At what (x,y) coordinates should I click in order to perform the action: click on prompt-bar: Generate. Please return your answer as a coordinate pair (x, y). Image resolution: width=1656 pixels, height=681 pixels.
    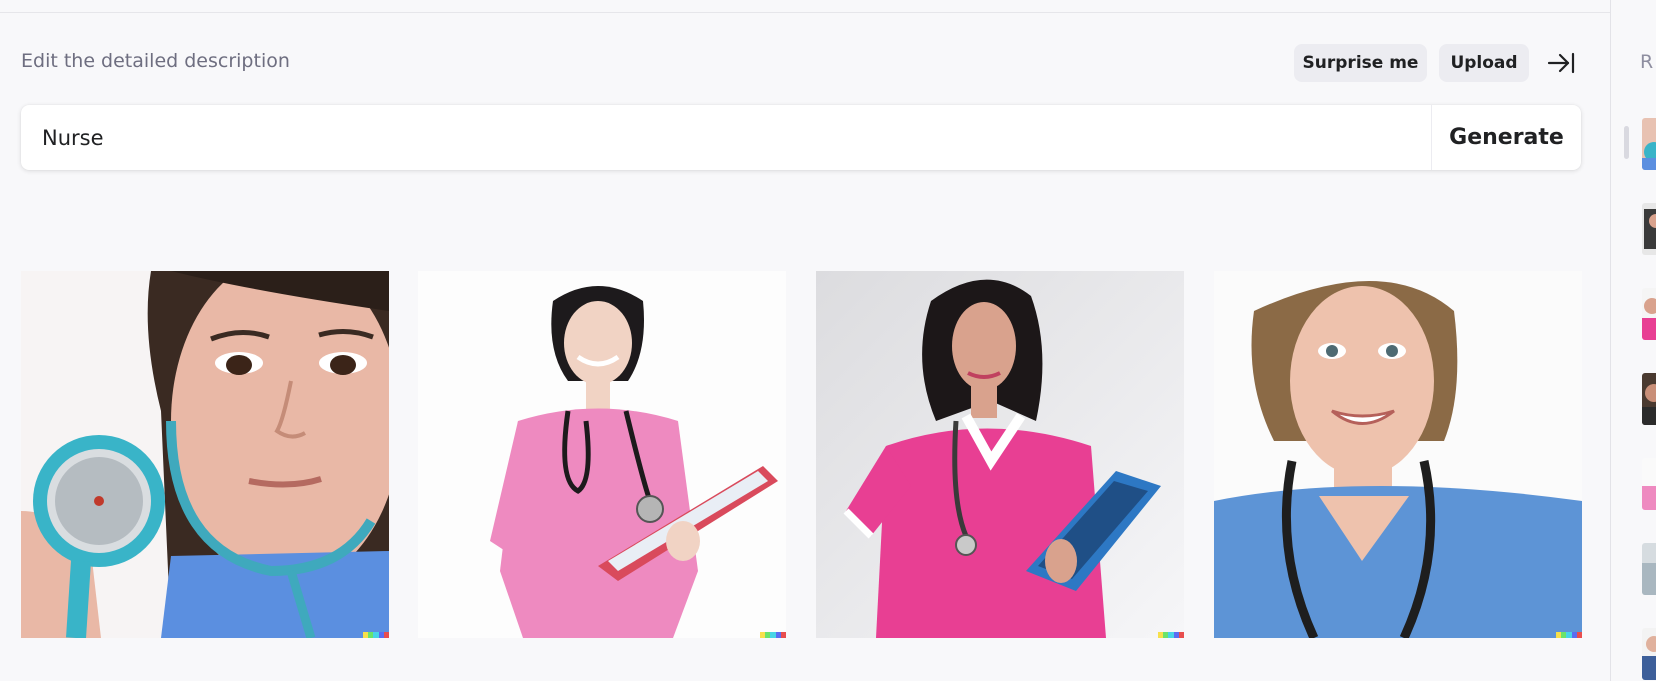
    Looking at the image, I should click on (801, 137).